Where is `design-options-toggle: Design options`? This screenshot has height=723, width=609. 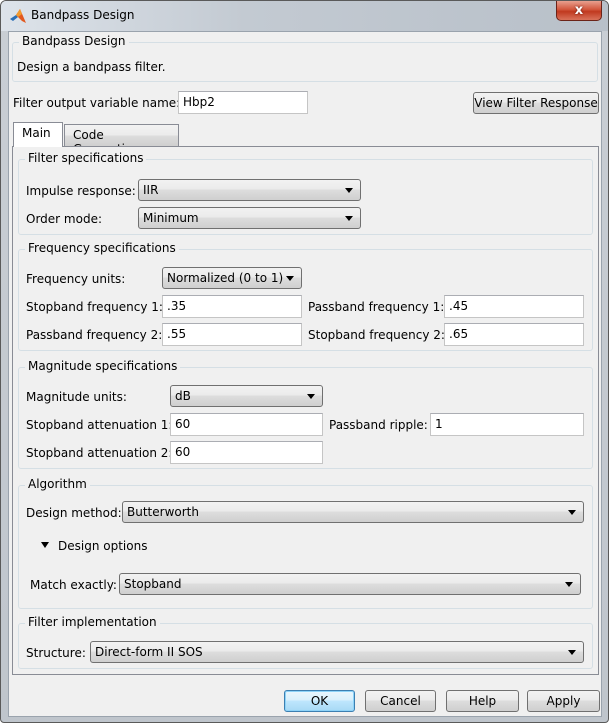 design-options-toggle: Design options is located at coordinates (99, 546).